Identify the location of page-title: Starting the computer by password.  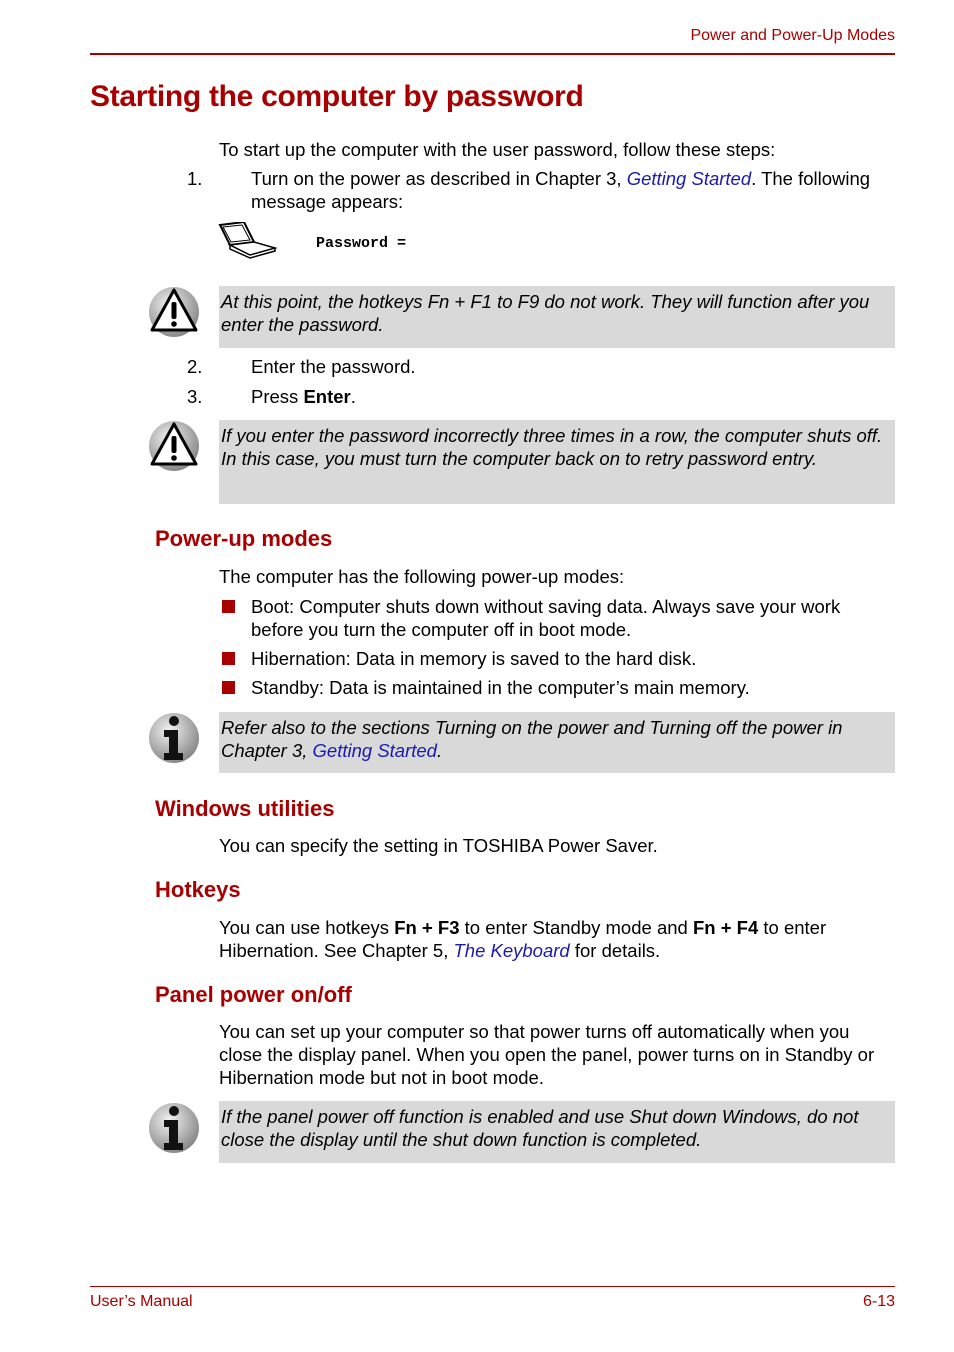
(337, 96).